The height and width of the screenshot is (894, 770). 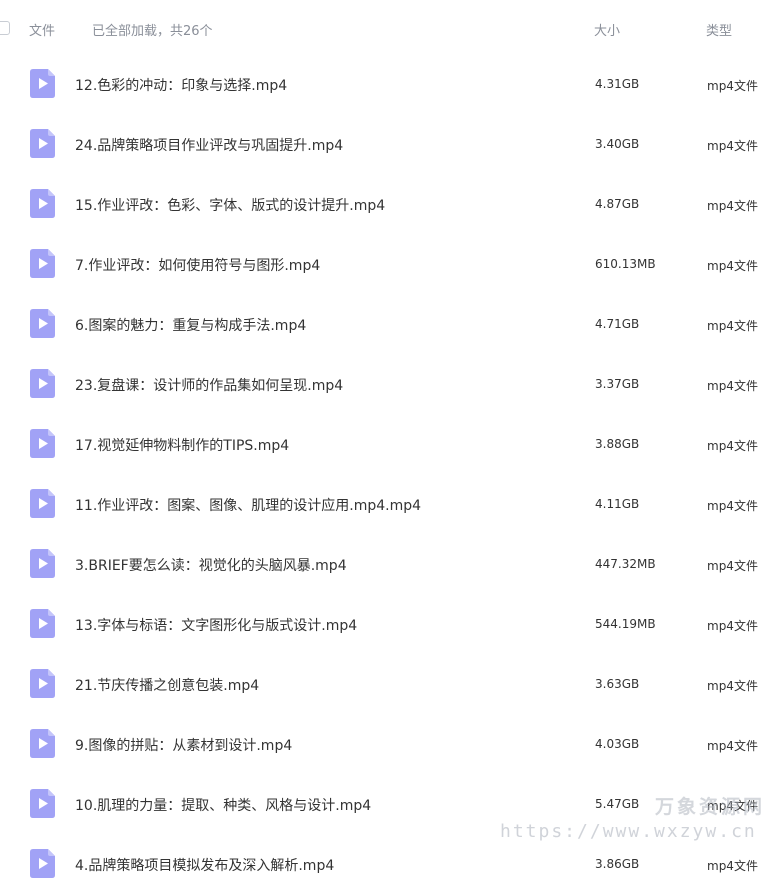 I want to click on select-all-checkbox, so click(x=5, y=28).